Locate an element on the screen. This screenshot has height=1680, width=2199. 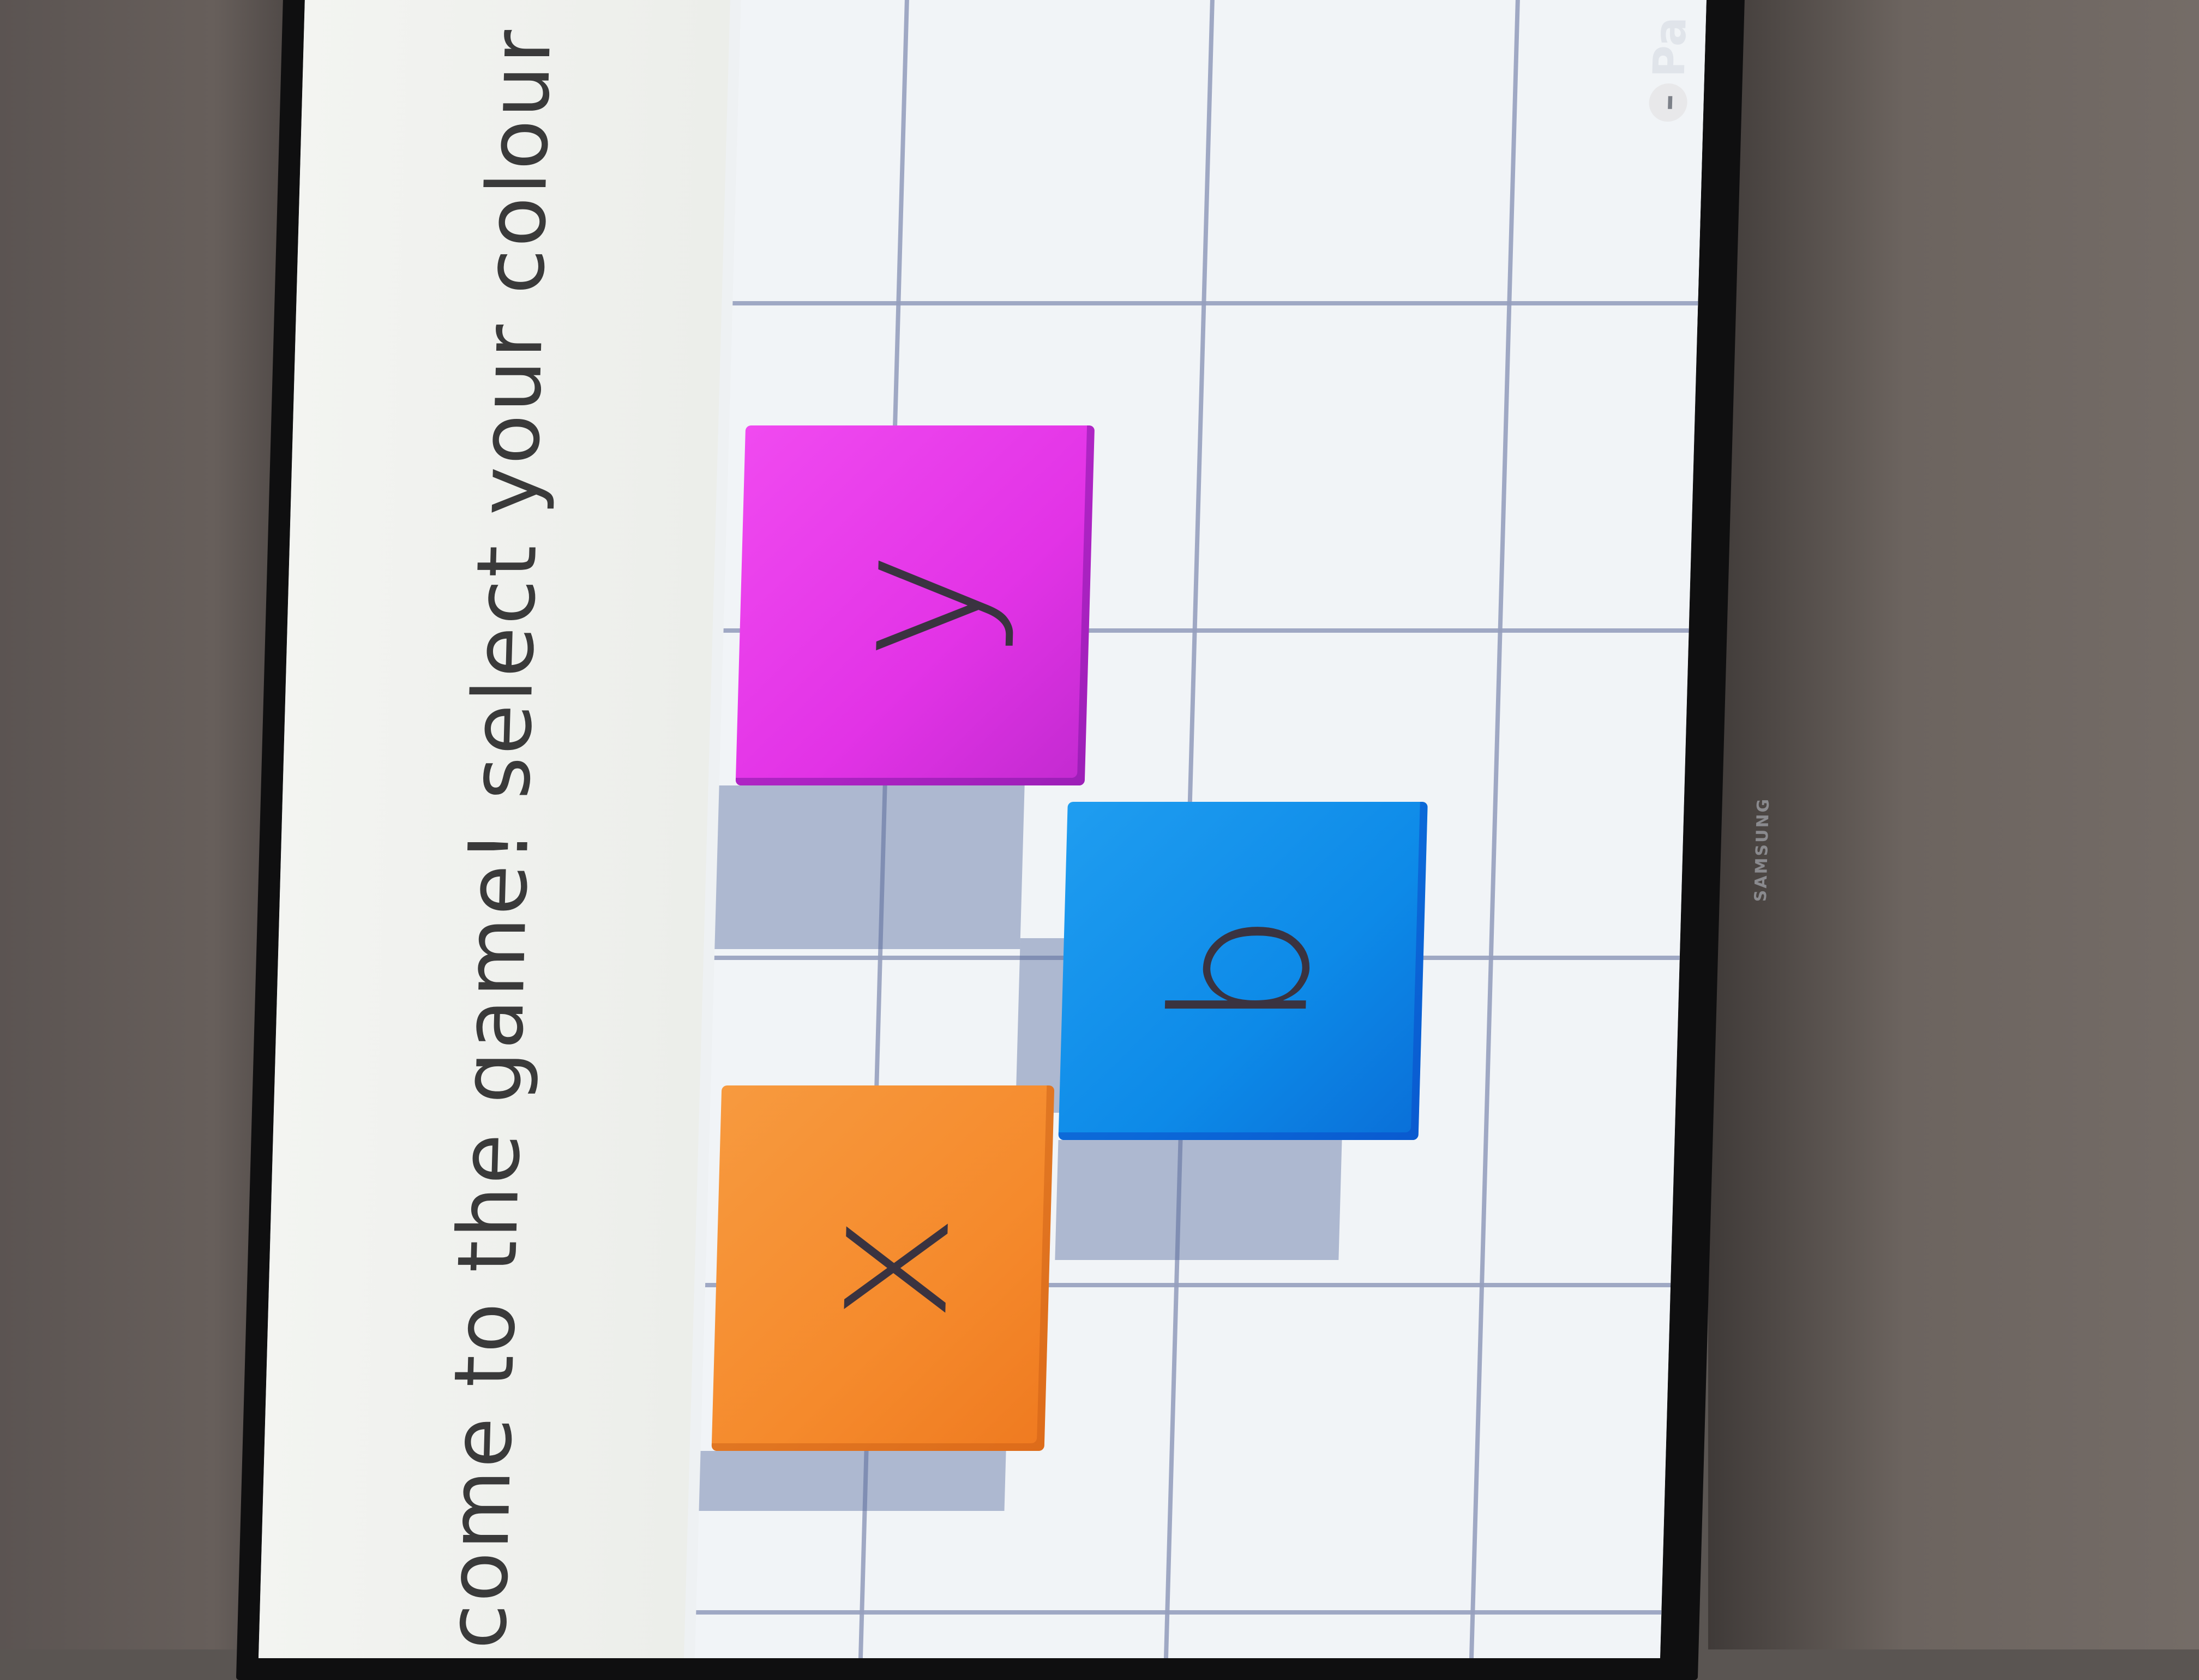
color-block-orange: x is located at coordinates (883, 1268).